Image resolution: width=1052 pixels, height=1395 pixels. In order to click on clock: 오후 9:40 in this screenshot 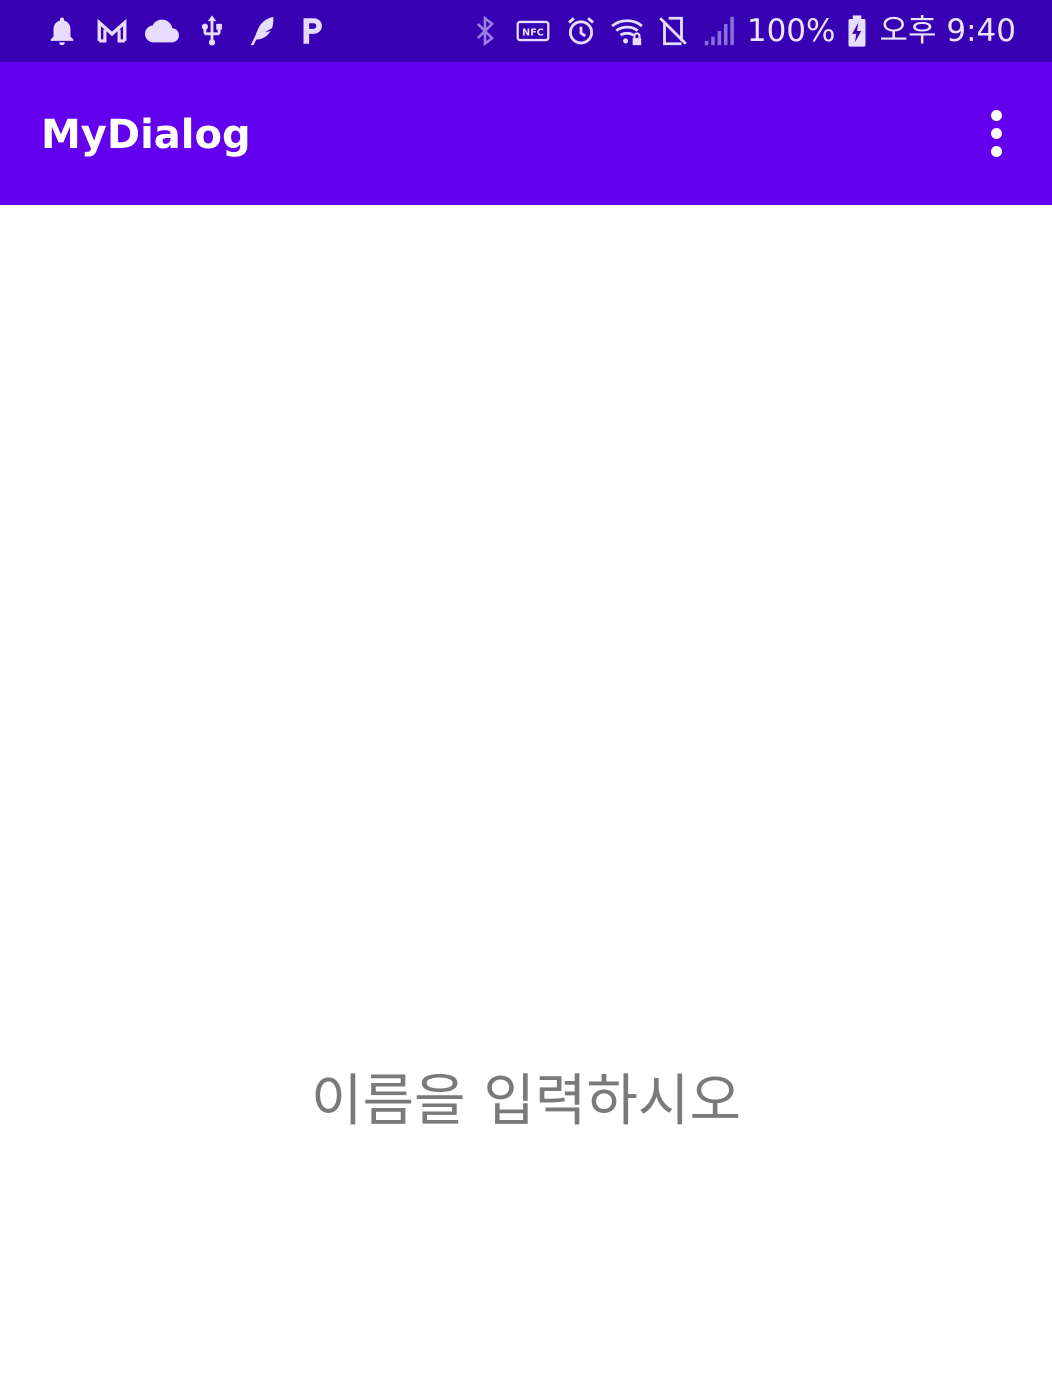, I will do `click(947, 31)`.